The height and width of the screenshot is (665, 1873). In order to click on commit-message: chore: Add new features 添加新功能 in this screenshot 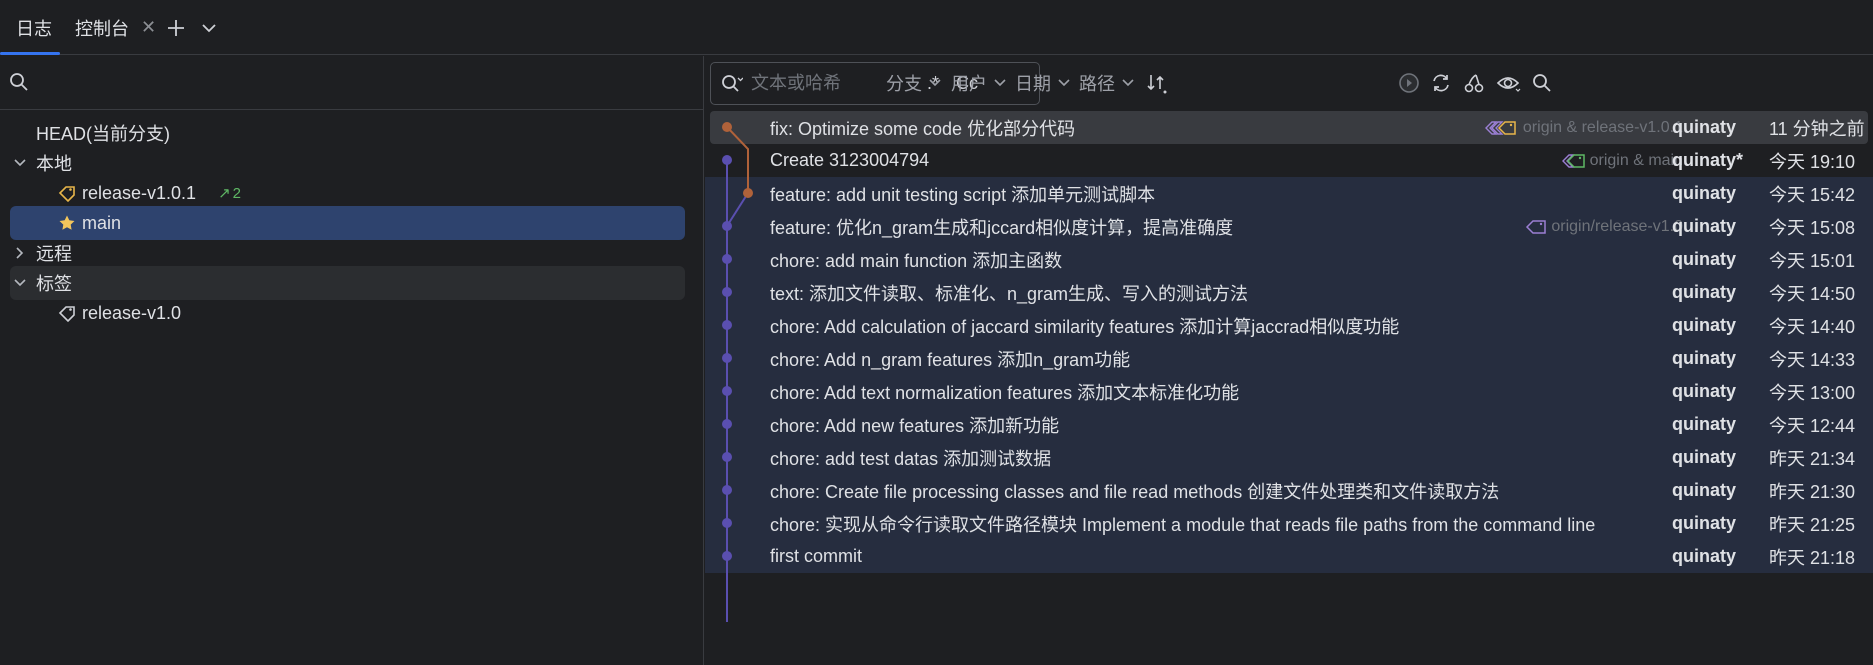, I will do `click(915, 425)`.